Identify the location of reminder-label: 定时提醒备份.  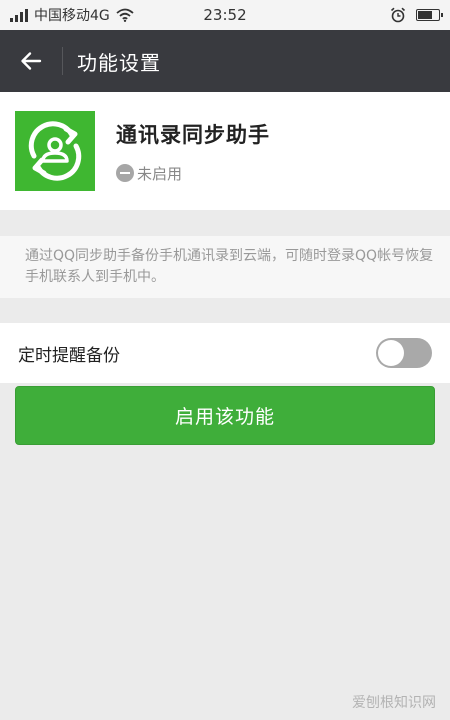
(69, 355).